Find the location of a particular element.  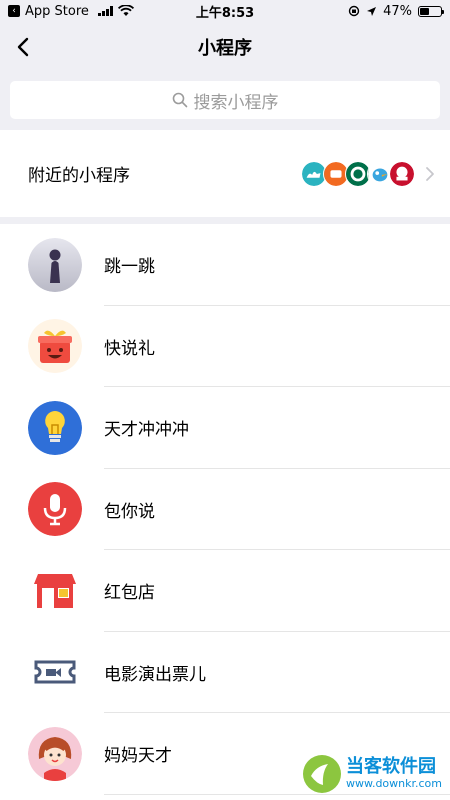

chevron-right-icon is located at coordinates (430, 173).